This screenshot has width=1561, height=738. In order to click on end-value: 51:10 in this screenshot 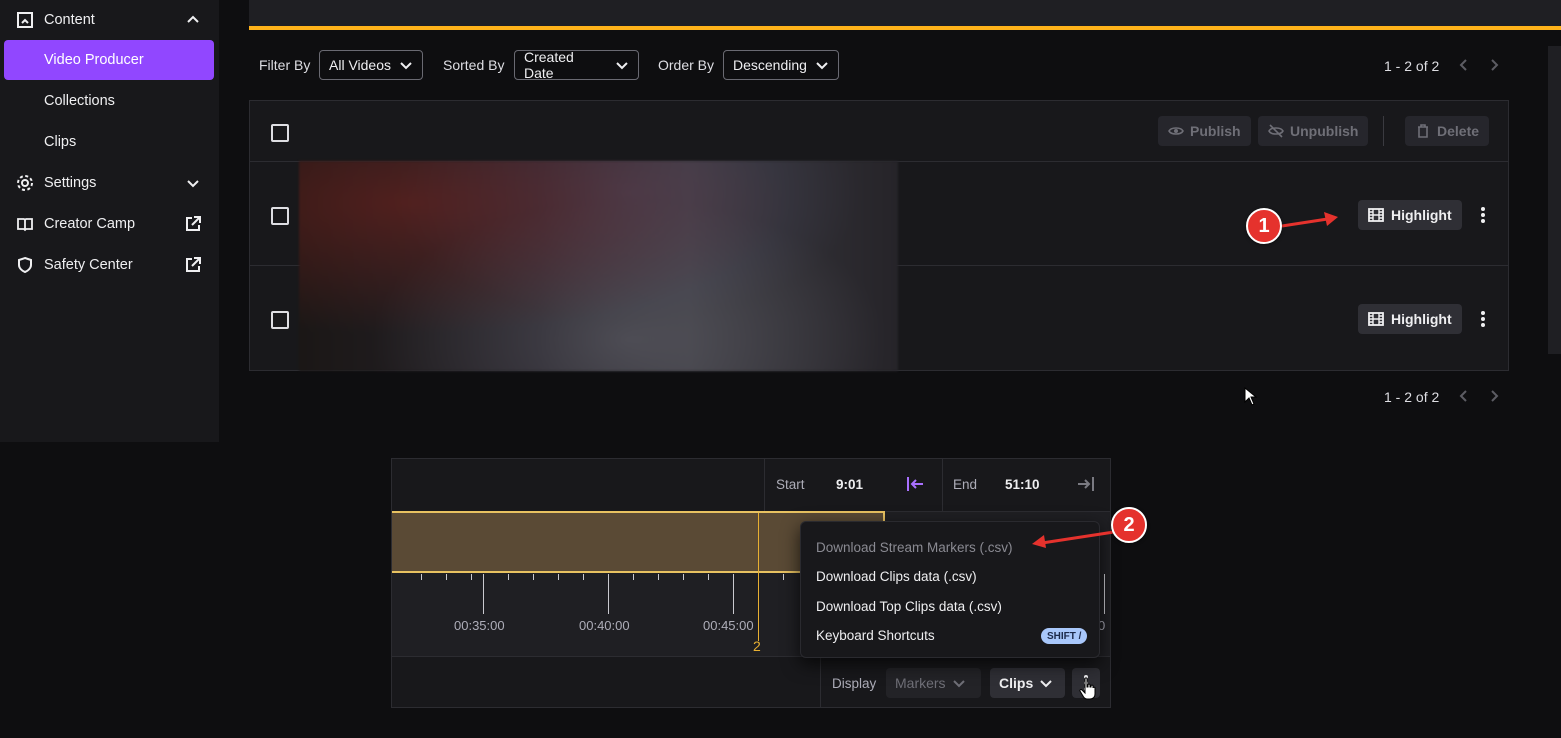, I will do `click(1022, 484)`.